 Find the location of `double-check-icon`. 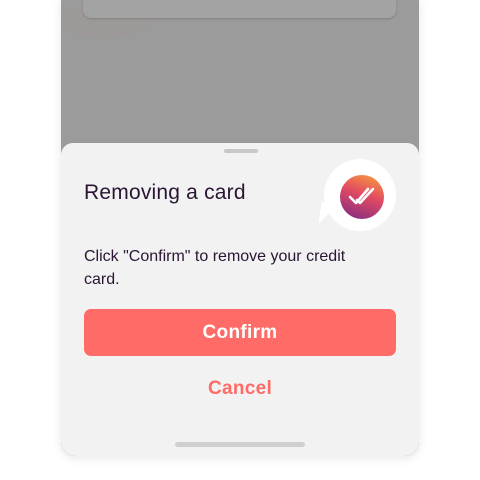

double-check-icon is located at coordinates (361, 196).